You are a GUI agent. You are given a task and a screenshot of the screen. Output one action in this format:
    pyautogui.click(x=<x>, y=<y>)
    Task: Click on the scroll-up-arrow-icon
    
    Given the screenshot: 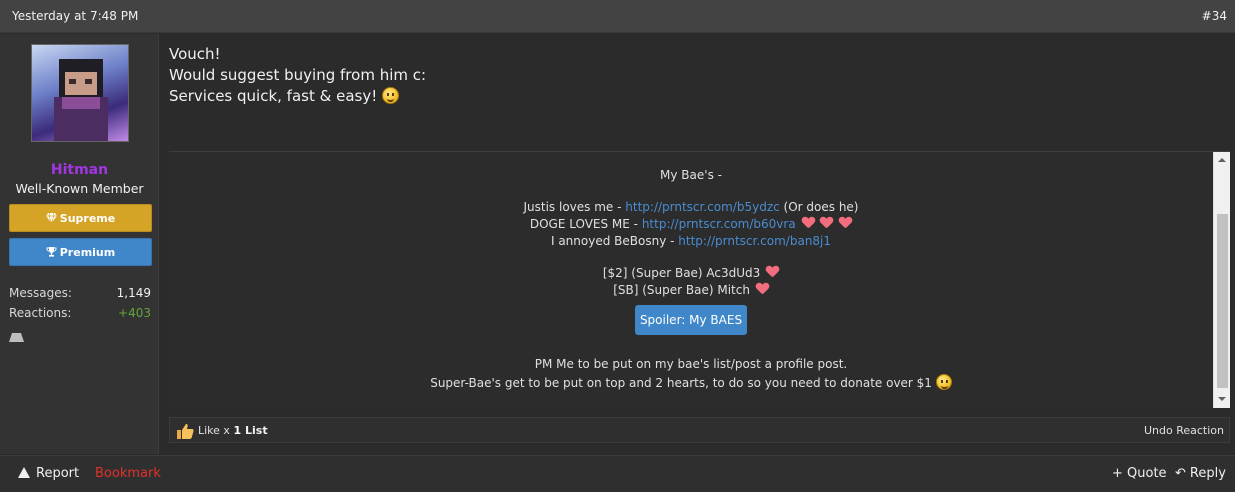 What is the action you would take?
    pyautogui.click(x=1222, y=160)
    